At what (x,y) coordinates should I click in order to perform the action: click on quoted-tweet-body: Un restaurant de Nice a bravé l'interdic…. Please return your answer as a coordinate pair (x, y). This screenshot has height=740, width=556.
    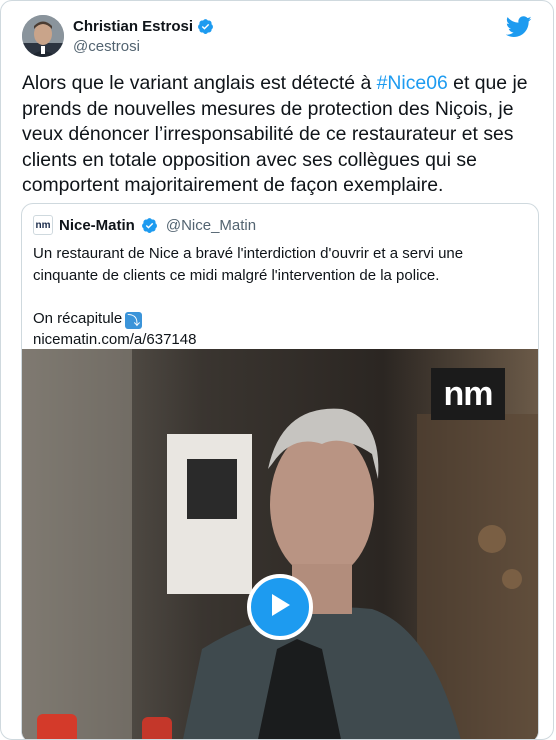
    Looking at the image, I should click on (280, 297).